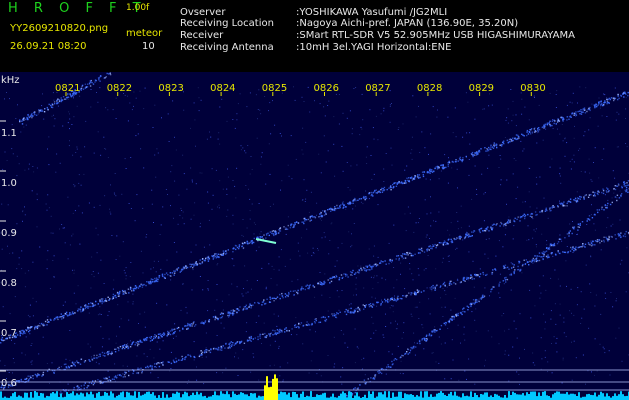 The image size is (629, 400). What do you see at coordinates (170, 88) in the screenshot?
I see `time-tick-label: 0823` at bounding box center [170, 88].